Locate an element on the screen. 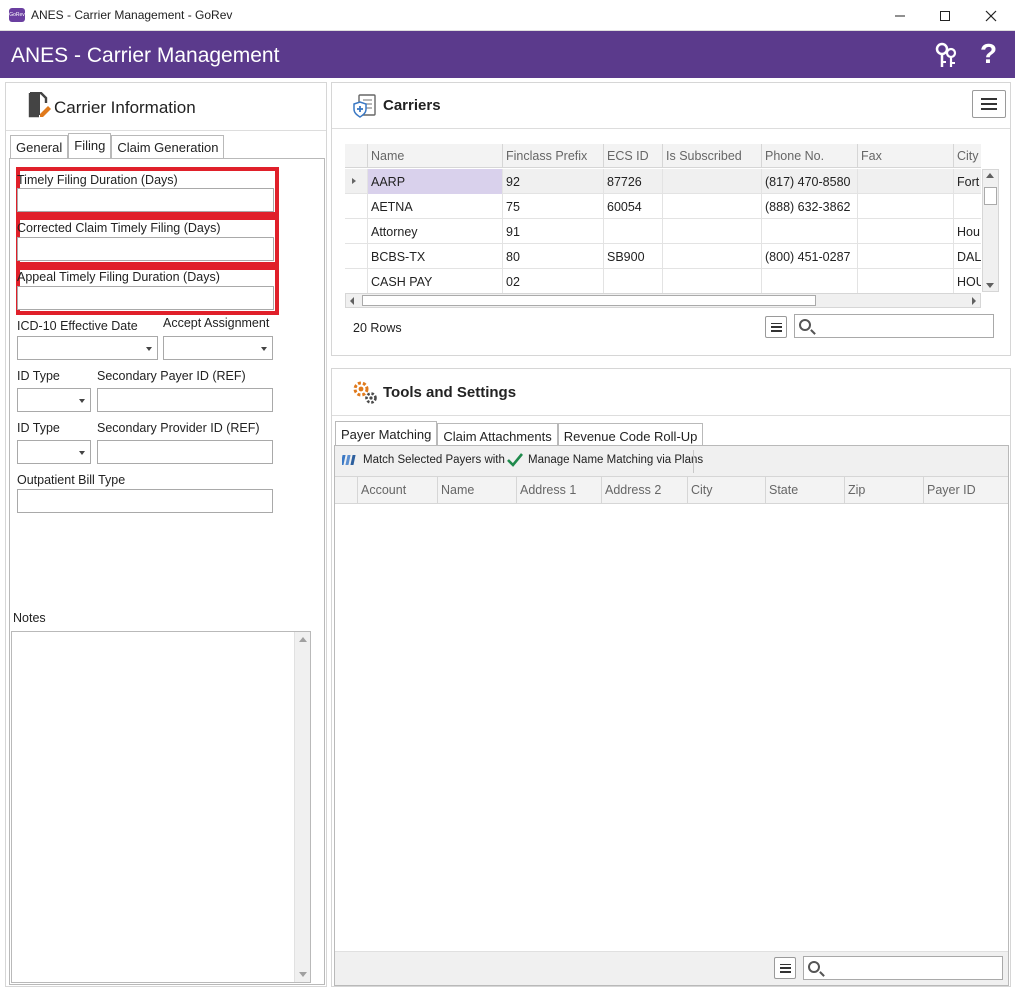 The height and width of the screenshot is (993, 1015). accept-assignment-select is located at coordinates (218, 348).